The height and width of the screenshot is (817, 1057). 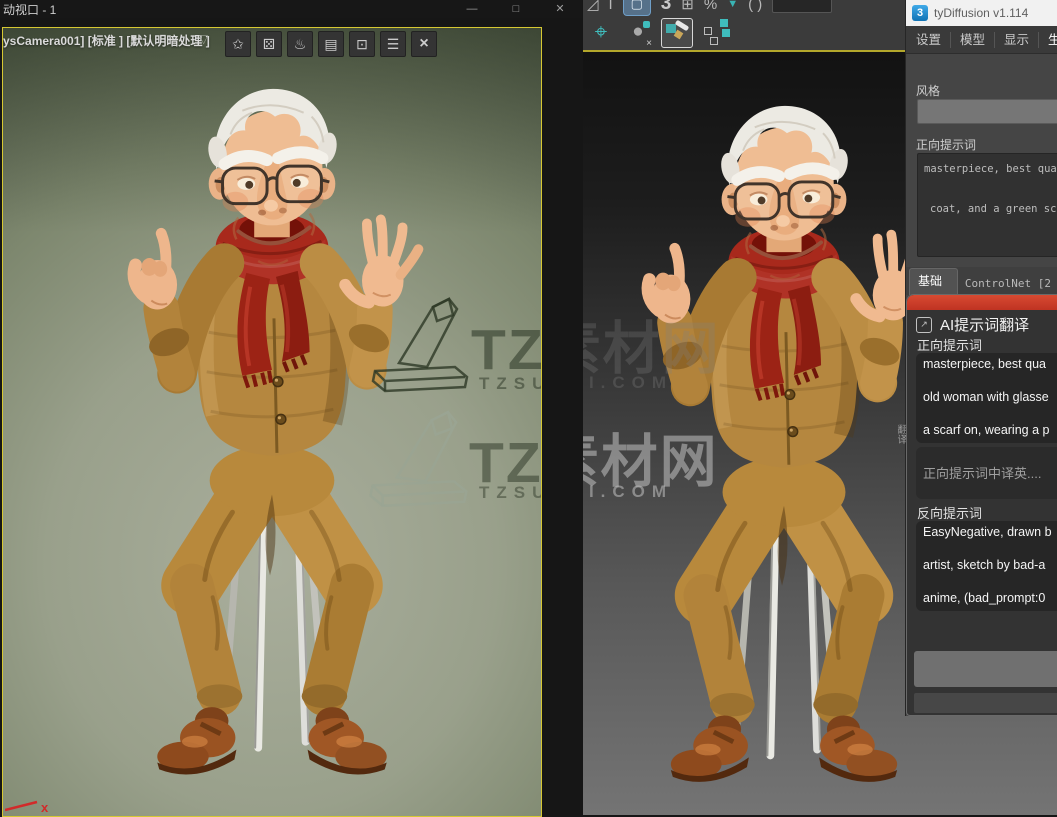 What do you see at coordinates (986, 430) in the screenshot?
I see `ai-pos-line: a scarf on, wearing a p` at bounding box center [986, 430].